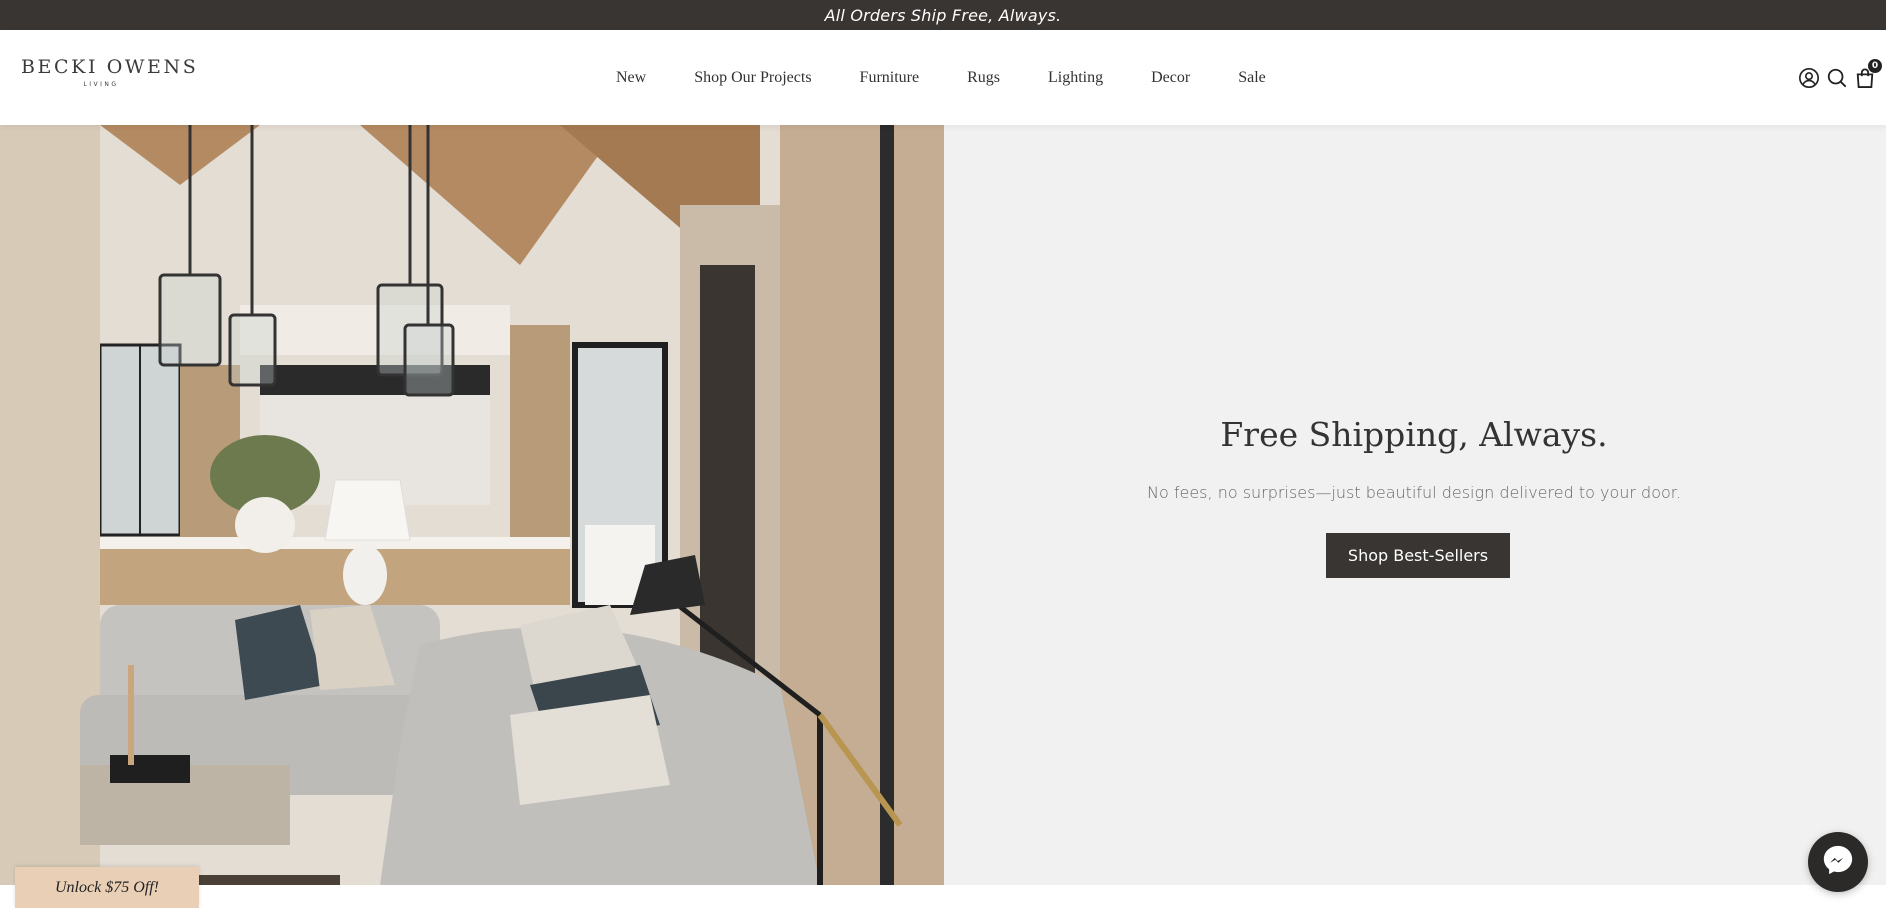 This screenshot has width=1886, height=908. Describe the element at coordinates (1075, 78) in the screenshot. I see `nav-item-lighting: Lighting` at that location.